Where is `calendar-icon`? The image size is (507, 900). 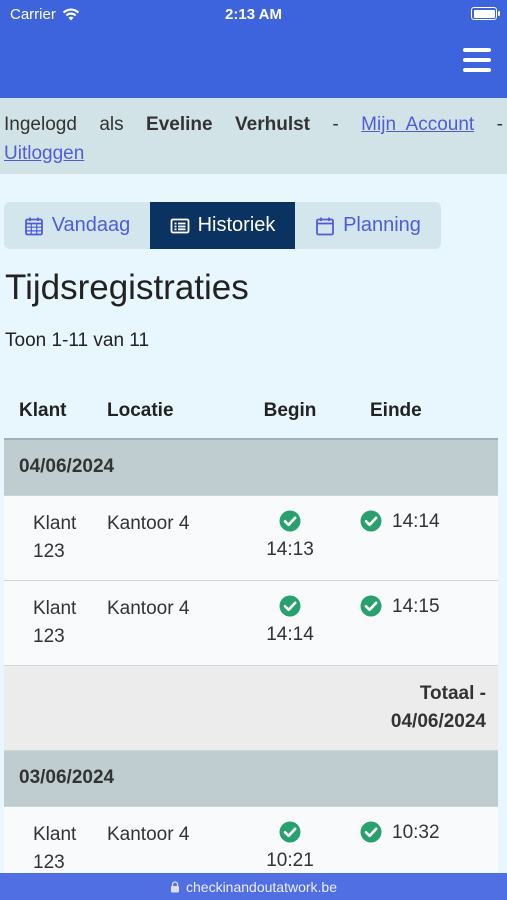
calendar-icon is located at coordinates (325, 226).